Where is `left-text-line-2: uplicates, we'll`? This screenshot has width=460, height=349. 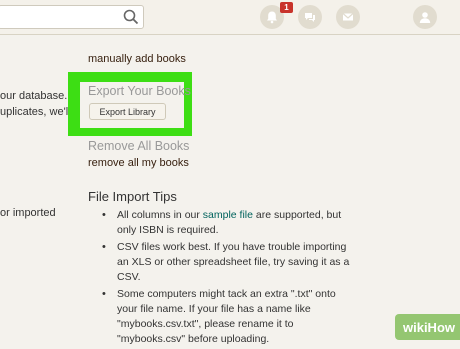
left-text-line-2: uplicates, we'll is located at coordinates (35, 112).